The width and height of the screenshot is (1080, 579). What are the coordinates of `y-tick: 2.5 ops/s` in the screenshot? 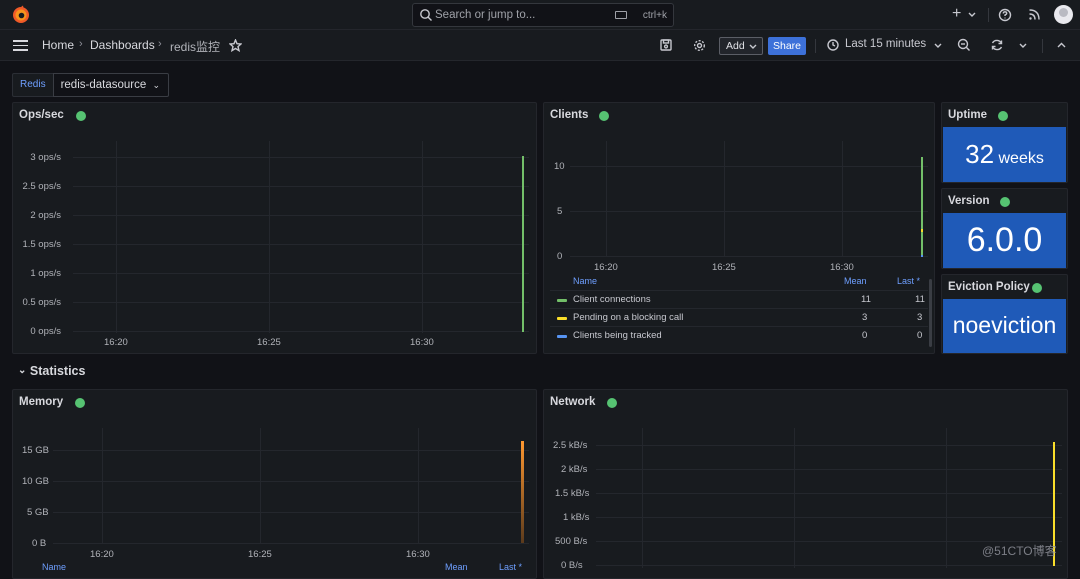 It's located at (41, 186).